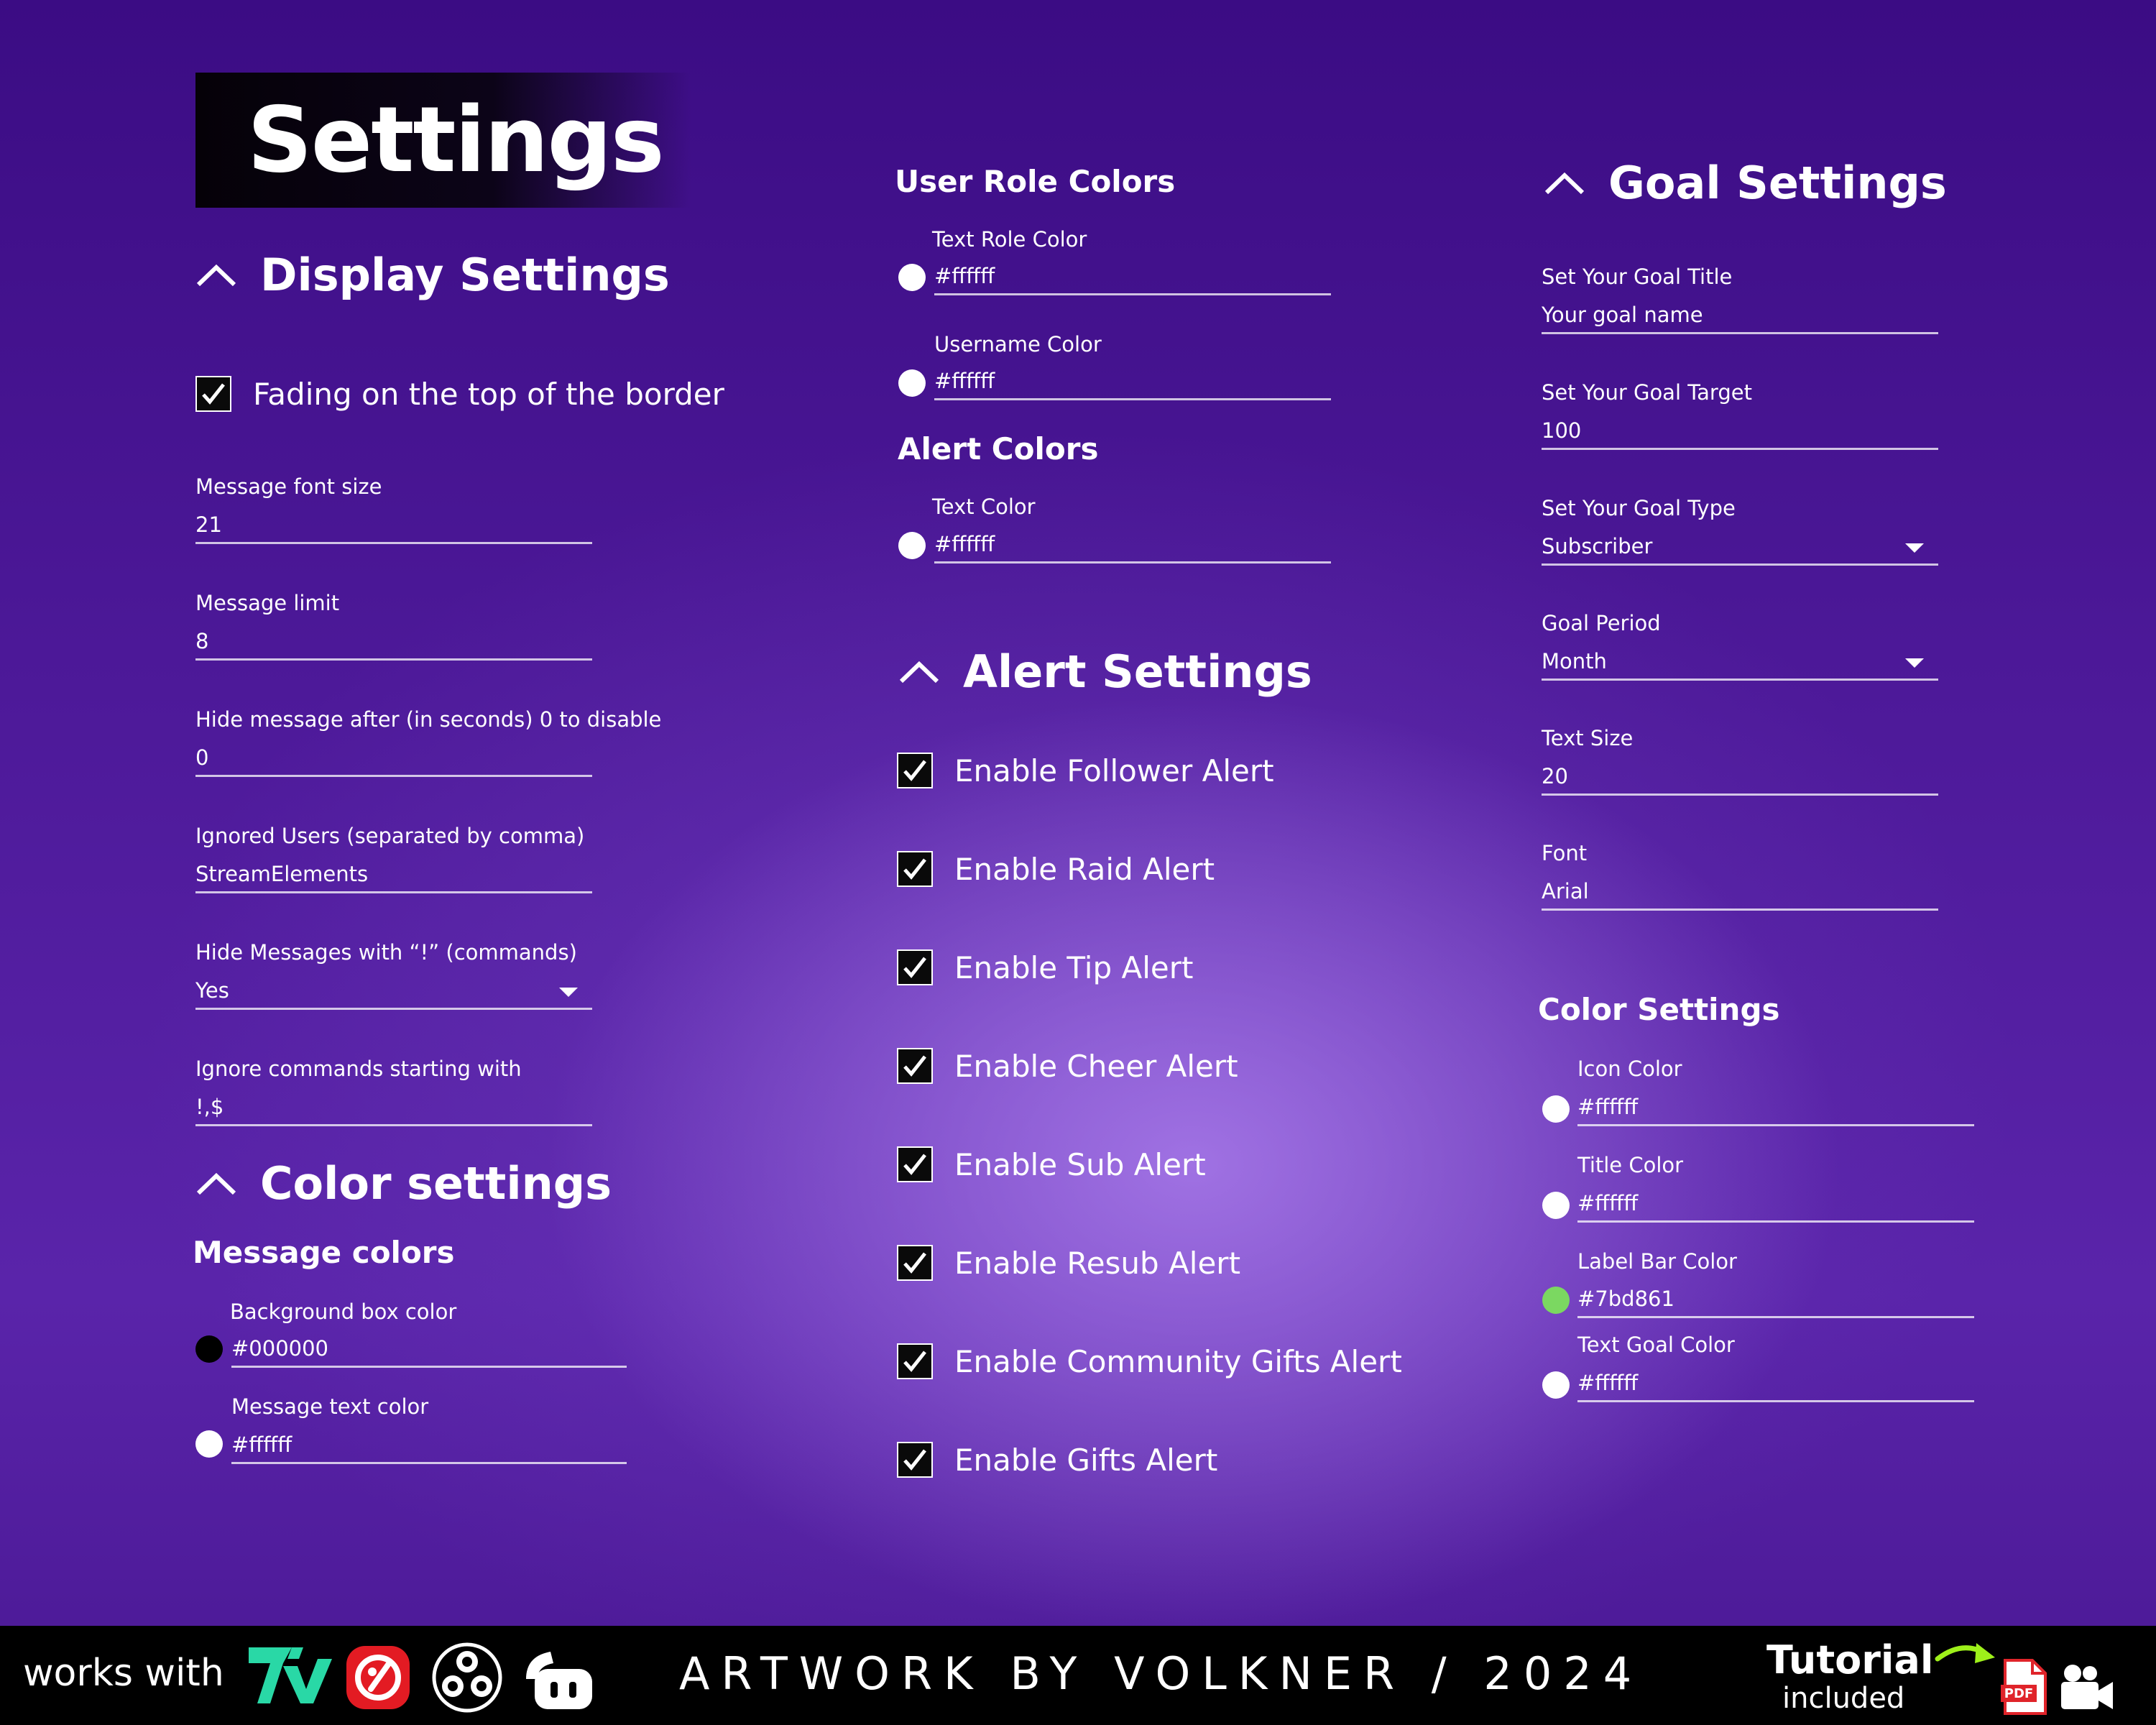  What do you see at coordinates (915, 770) in the screenshot?
I see `follower-alert-checkbox` at bounding box center [915, 770].